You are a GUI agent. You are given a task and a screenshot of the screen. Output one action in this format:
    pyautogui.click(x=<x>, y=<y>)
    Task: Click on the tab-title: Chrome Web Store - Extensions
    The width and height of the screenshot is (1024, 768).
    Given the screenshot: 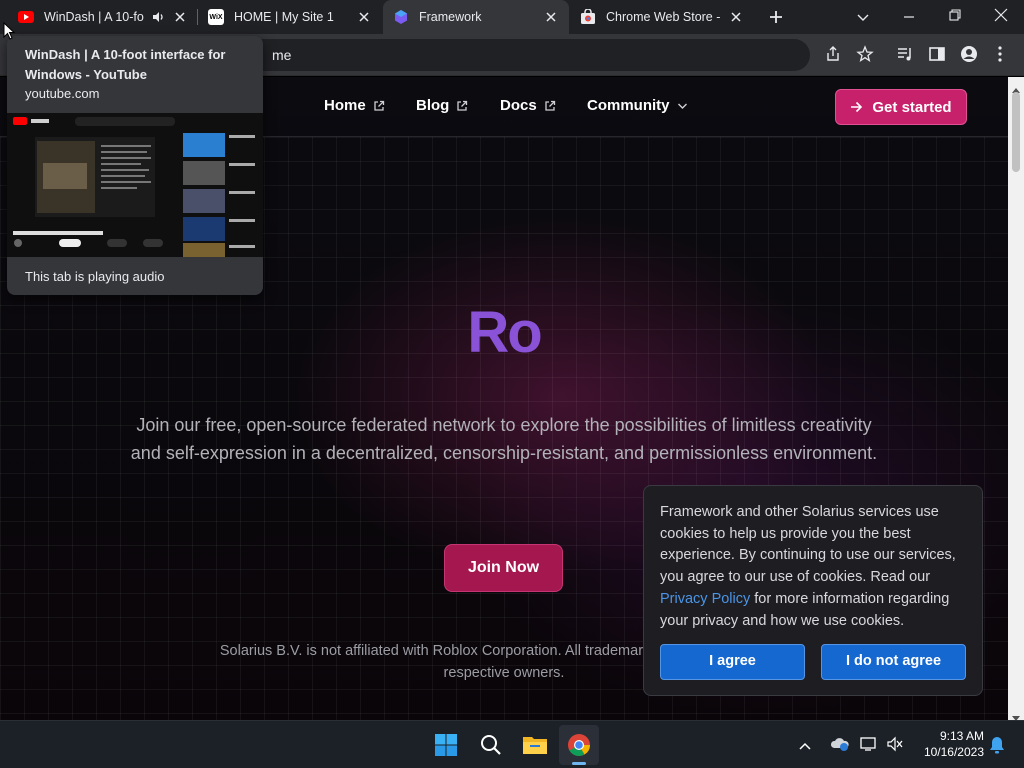 What is the action you would take?
    pyautogui.click(x=664, y=17)
    